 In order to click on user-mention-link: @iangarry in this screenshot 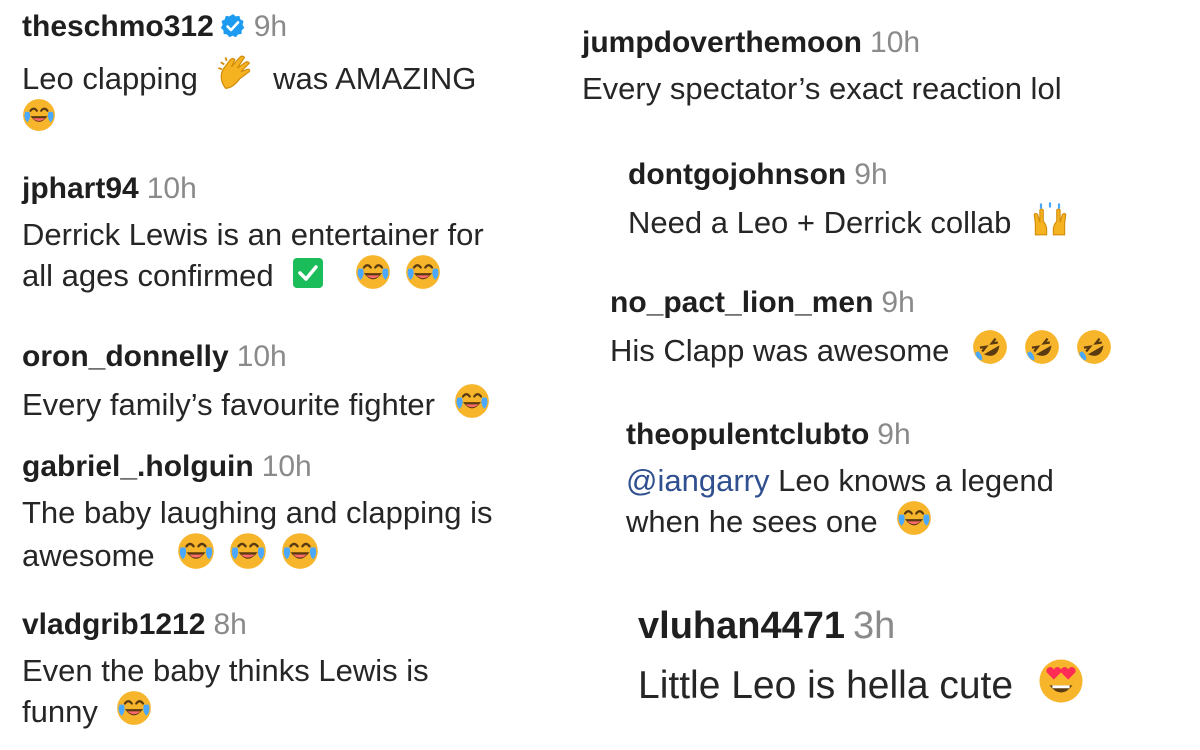, I will do `click(697, 480)`.